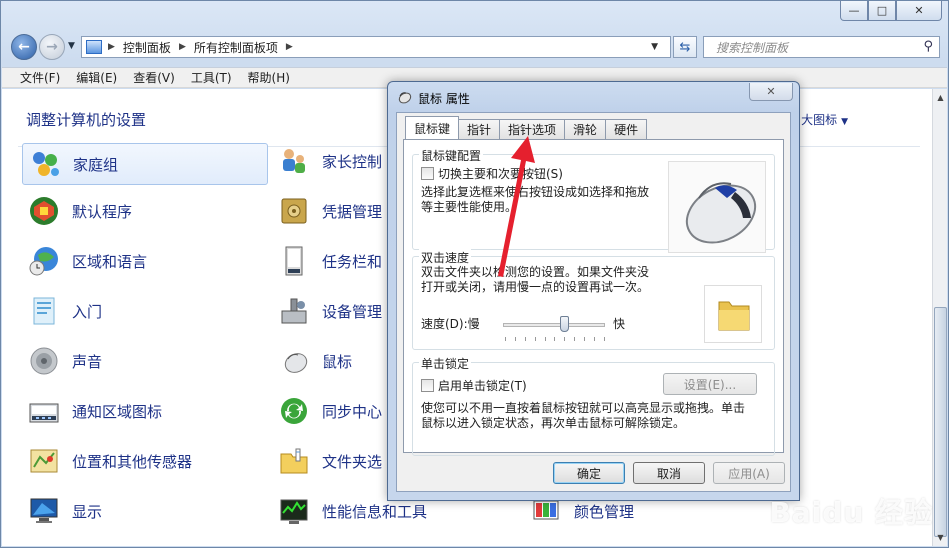 This screenshot has width=949, height=548. Describe the element at coordinates (352, 261) in the screenshot. I see `item-label: 任务栏和` at that location.